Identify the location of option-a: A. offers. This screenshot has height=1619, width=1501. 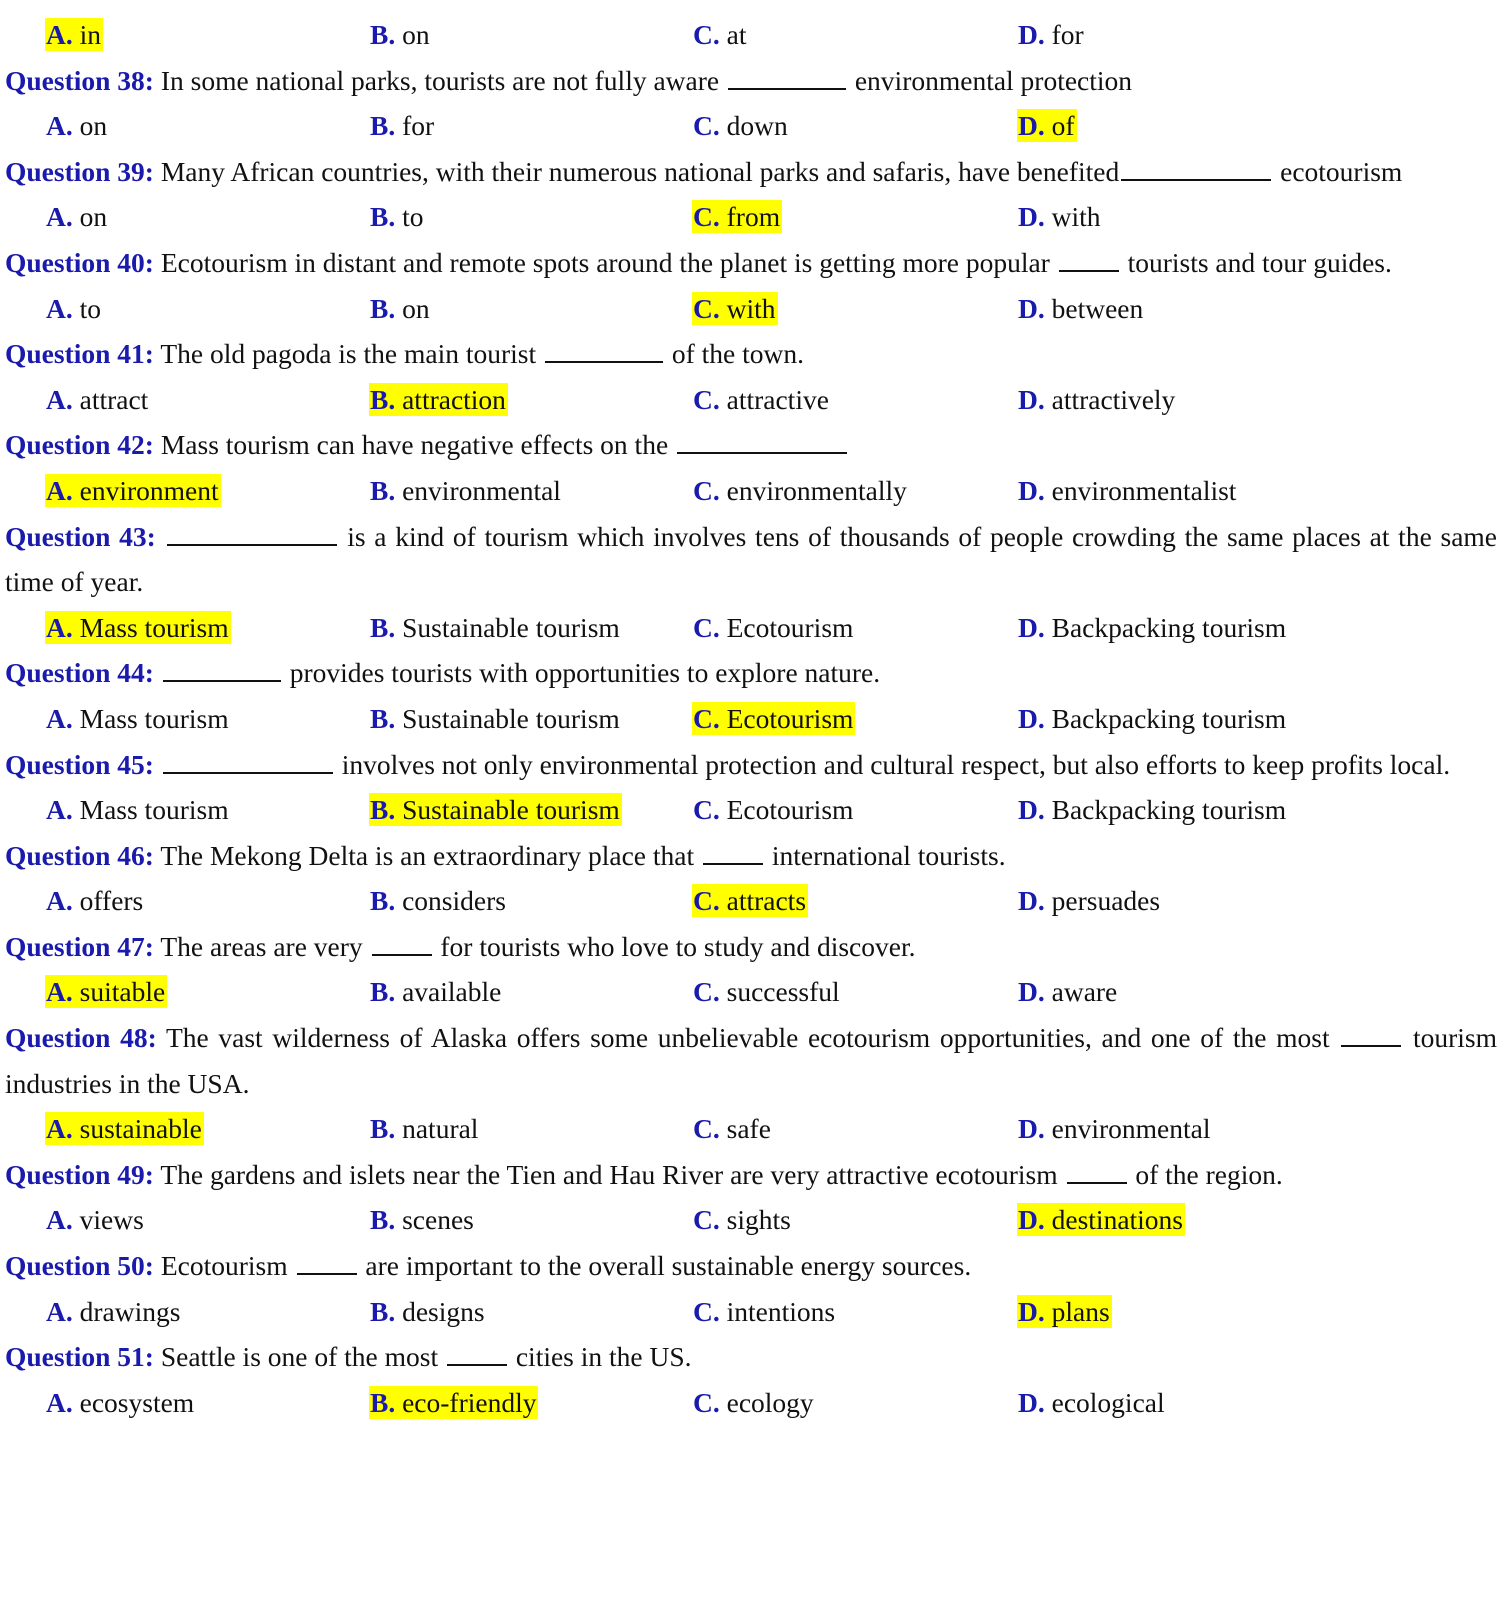
(95, 901).